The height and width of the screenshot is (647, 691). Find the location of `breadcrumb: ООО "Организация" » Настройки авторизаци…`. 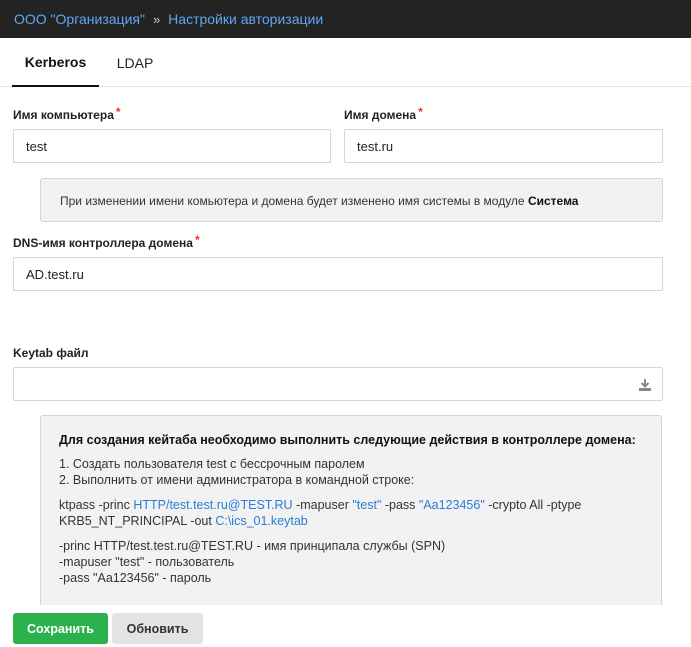

breadcrumb: ООО "Организация" » Настройки авторизаци… is located at coordinates (345, 19).